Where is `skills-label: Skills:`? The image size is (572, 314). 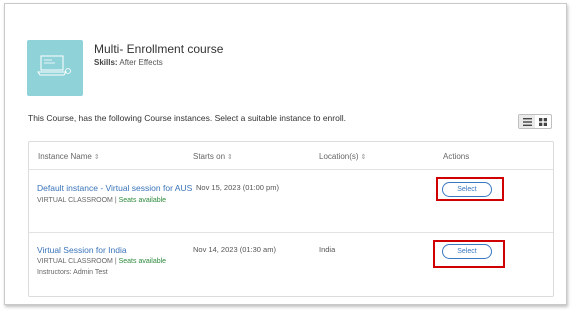 skills-label: Skills: is located at coordinates (106, 62).